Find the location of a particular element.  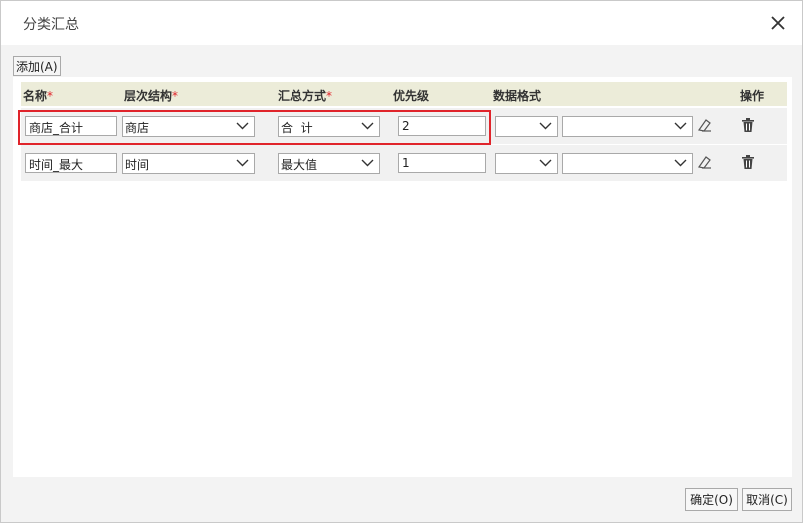

hierarchy-value: 时间 is located at coordinates (137, 165).